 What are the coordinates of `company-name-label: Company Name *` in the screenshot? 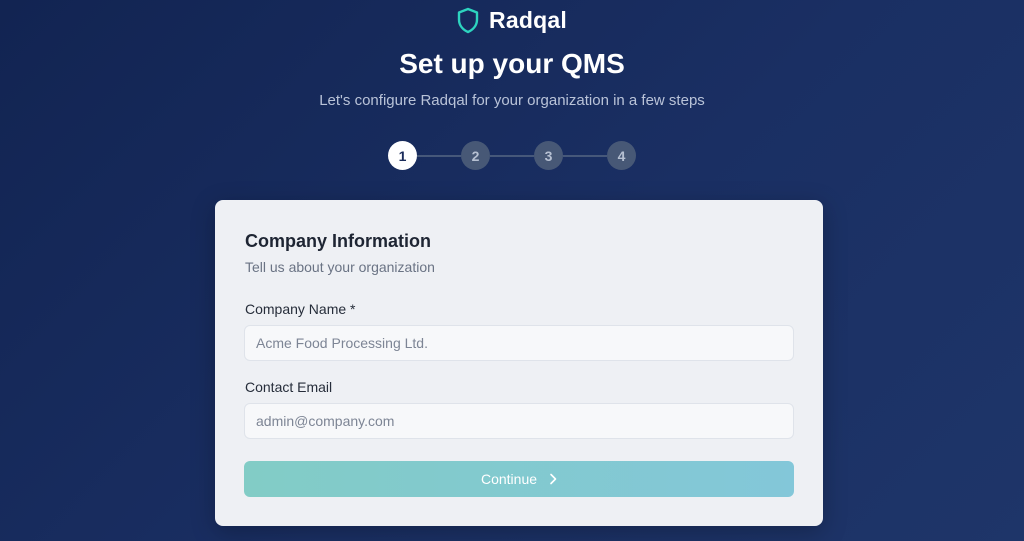 It's located at (300, 309).